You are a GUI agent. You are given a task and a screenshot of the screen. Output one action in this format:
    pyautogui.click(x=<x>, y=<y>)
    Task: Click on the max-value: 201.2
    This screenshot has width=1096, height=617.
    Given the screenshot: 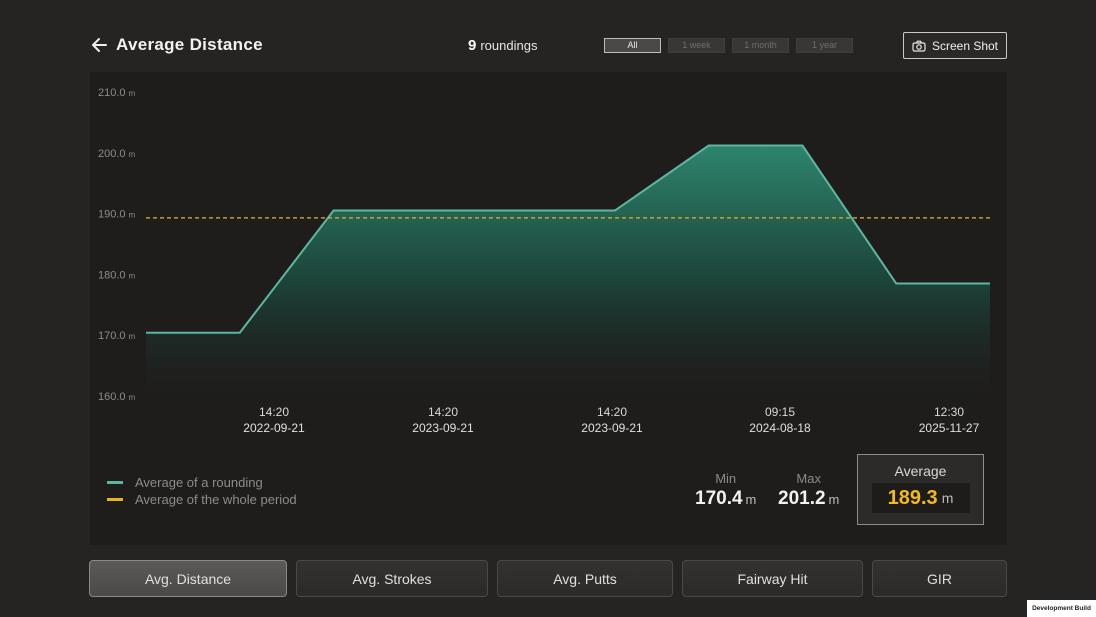 What is the action you would take?
    pyautogui.click(x=802, y=498)
    